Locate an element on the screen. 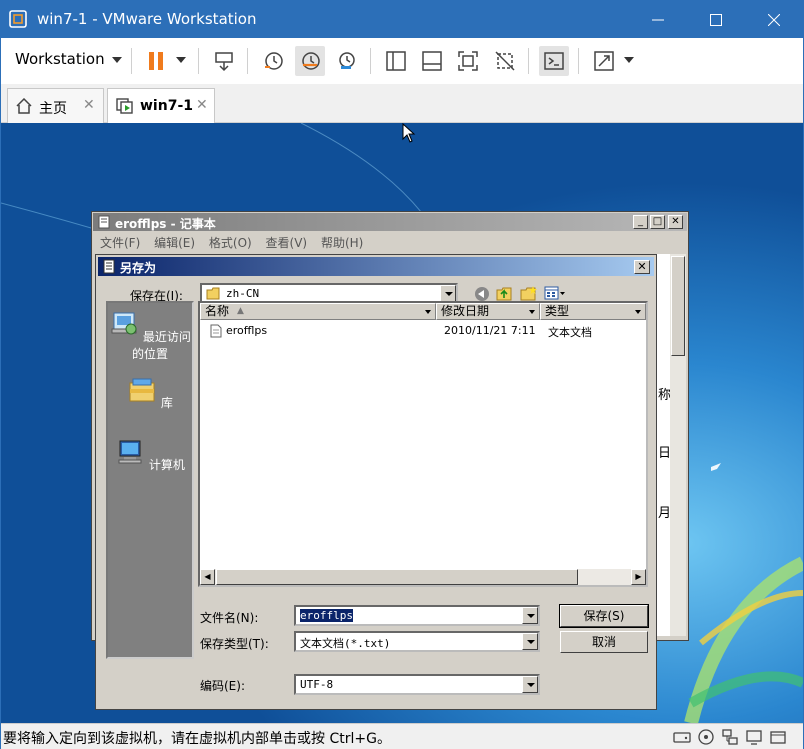 Image resolution: width=804 pixels, height=749 pixels. fullscreen-icon is located at coordinates (468, 61).